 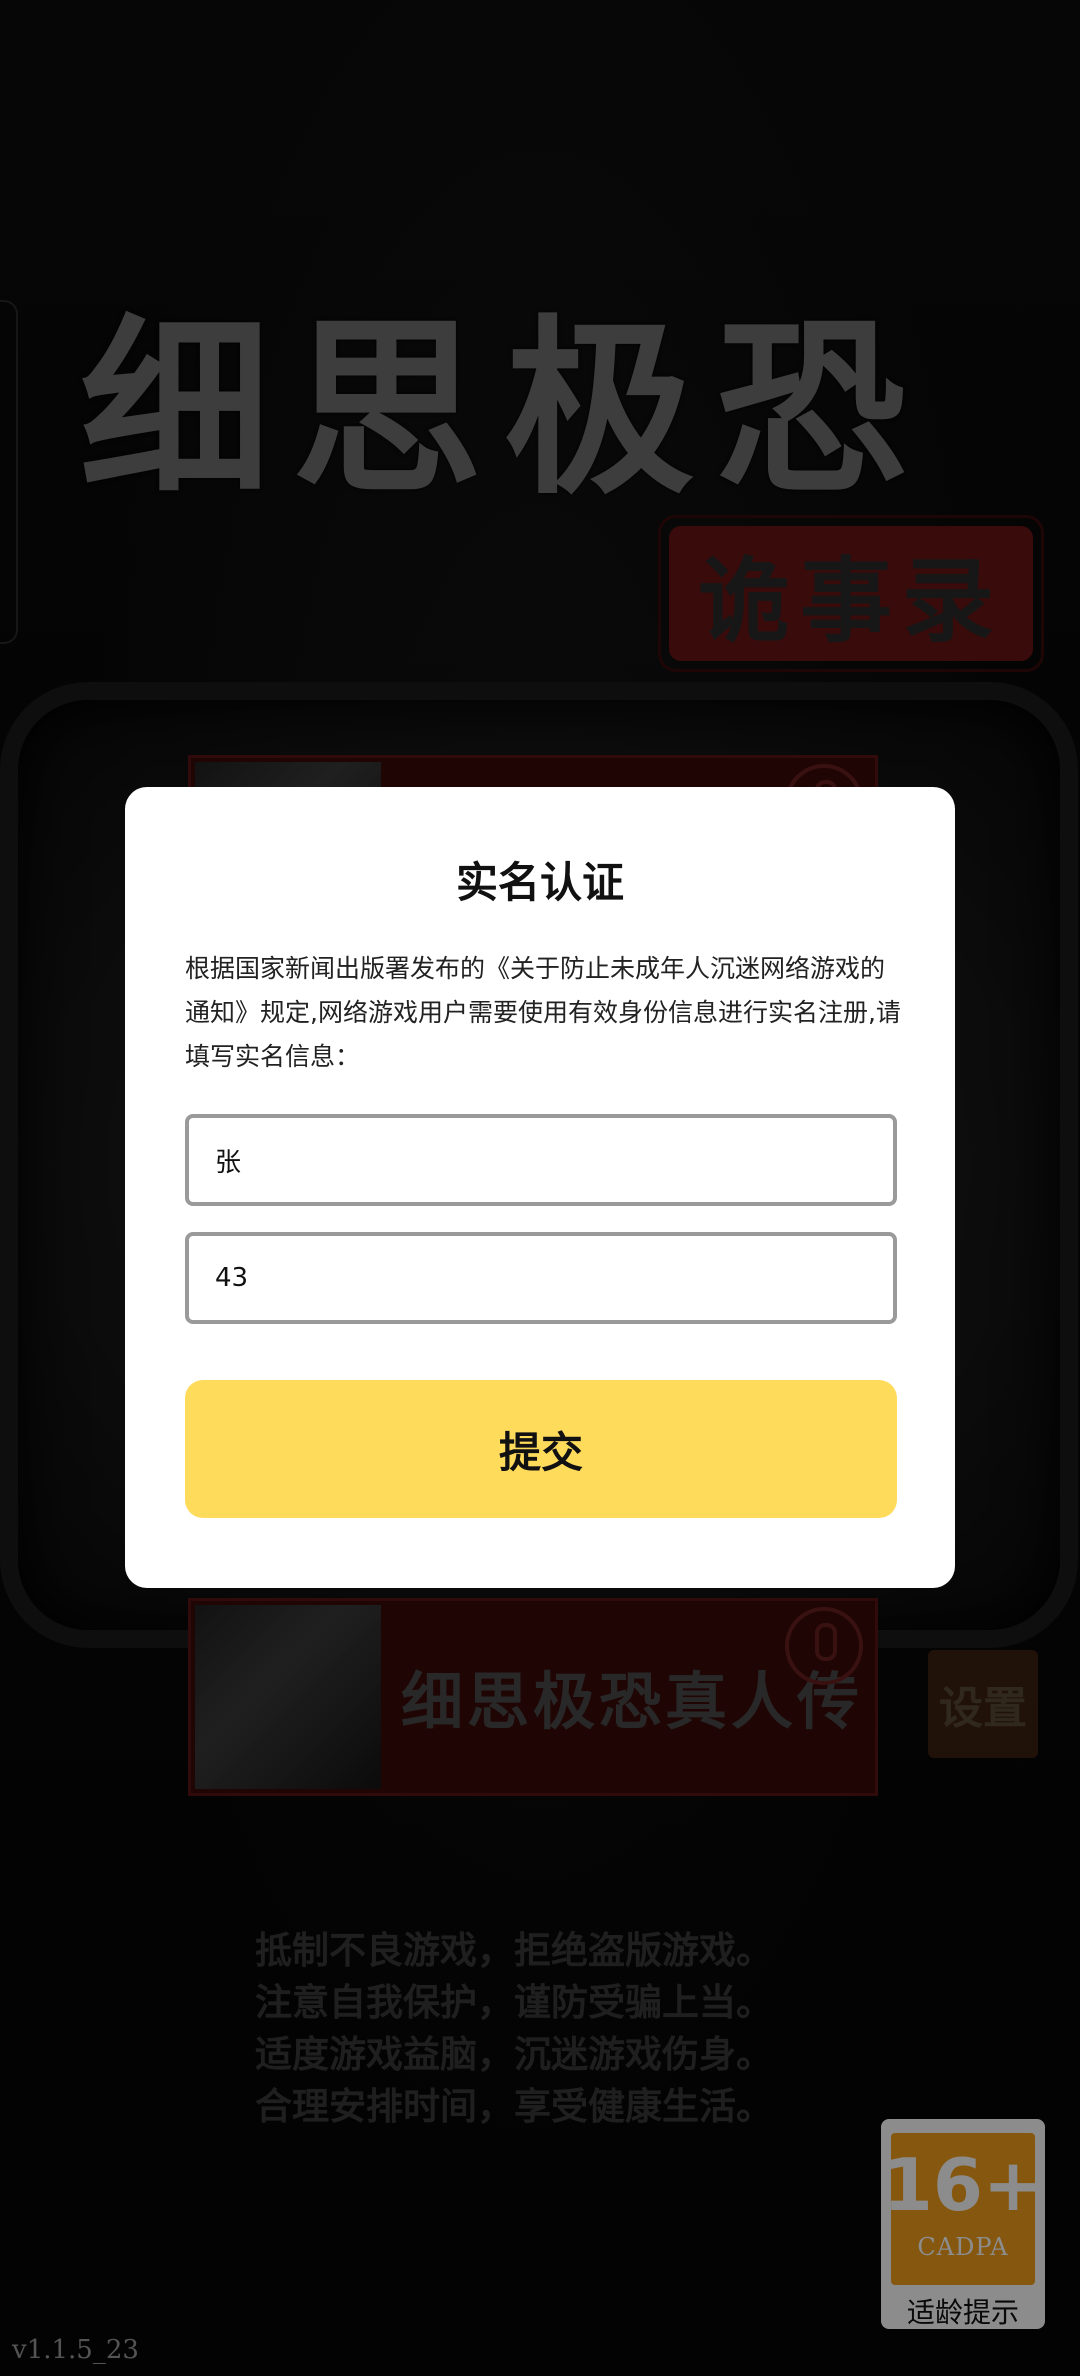 I want to click on submit-button: 提交, so click(x=541, y=1449).